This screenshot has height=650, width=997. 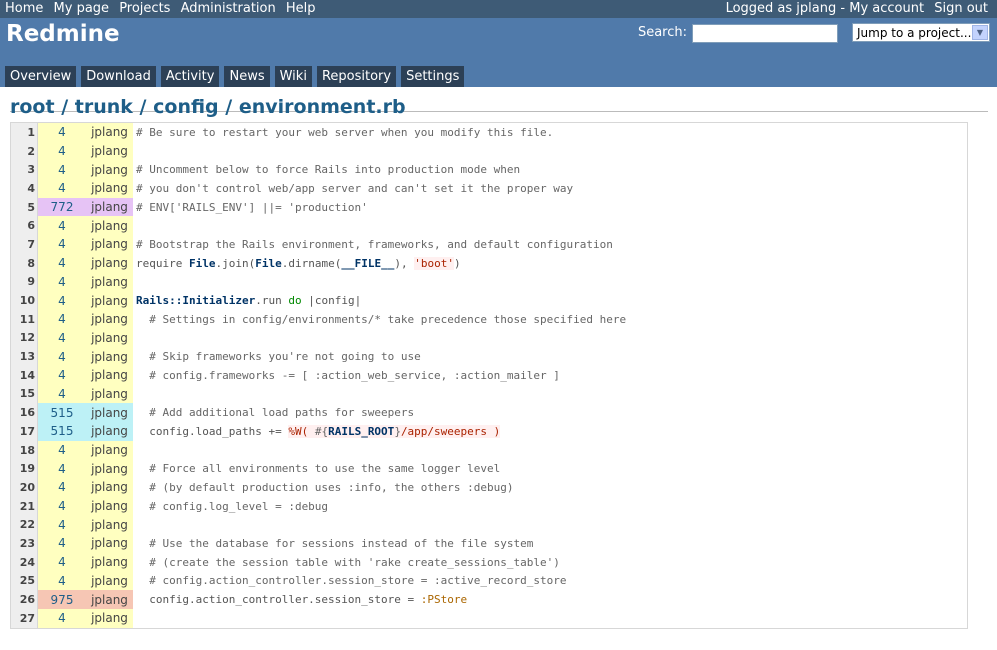 What do you see at coordinates (41, 76) in the screenshot?
I see `tab-overview: Overview` at bounding box center [41, 76].